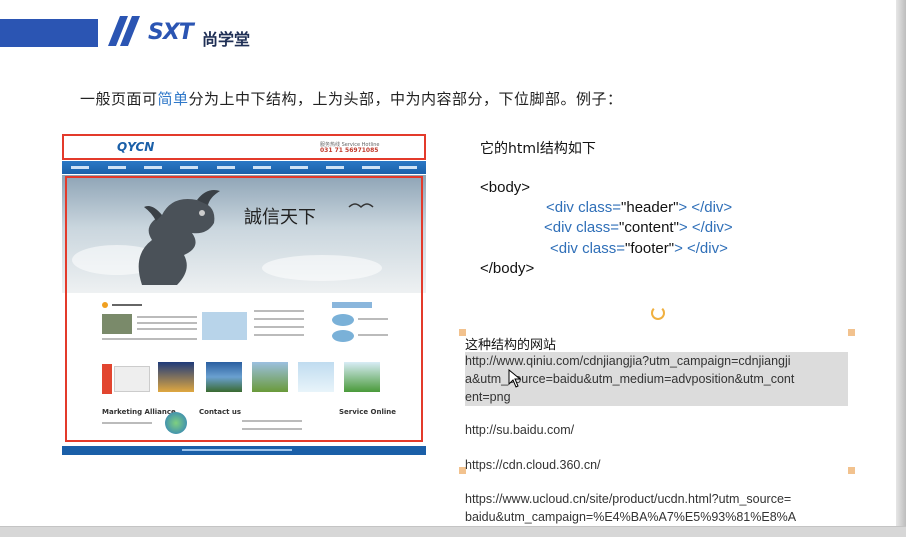 The width and height of the screenshot is (906, 537). Describe the element at coordinates (453, 531) in the screenshot. I see `window-bottom-edge` at that location.